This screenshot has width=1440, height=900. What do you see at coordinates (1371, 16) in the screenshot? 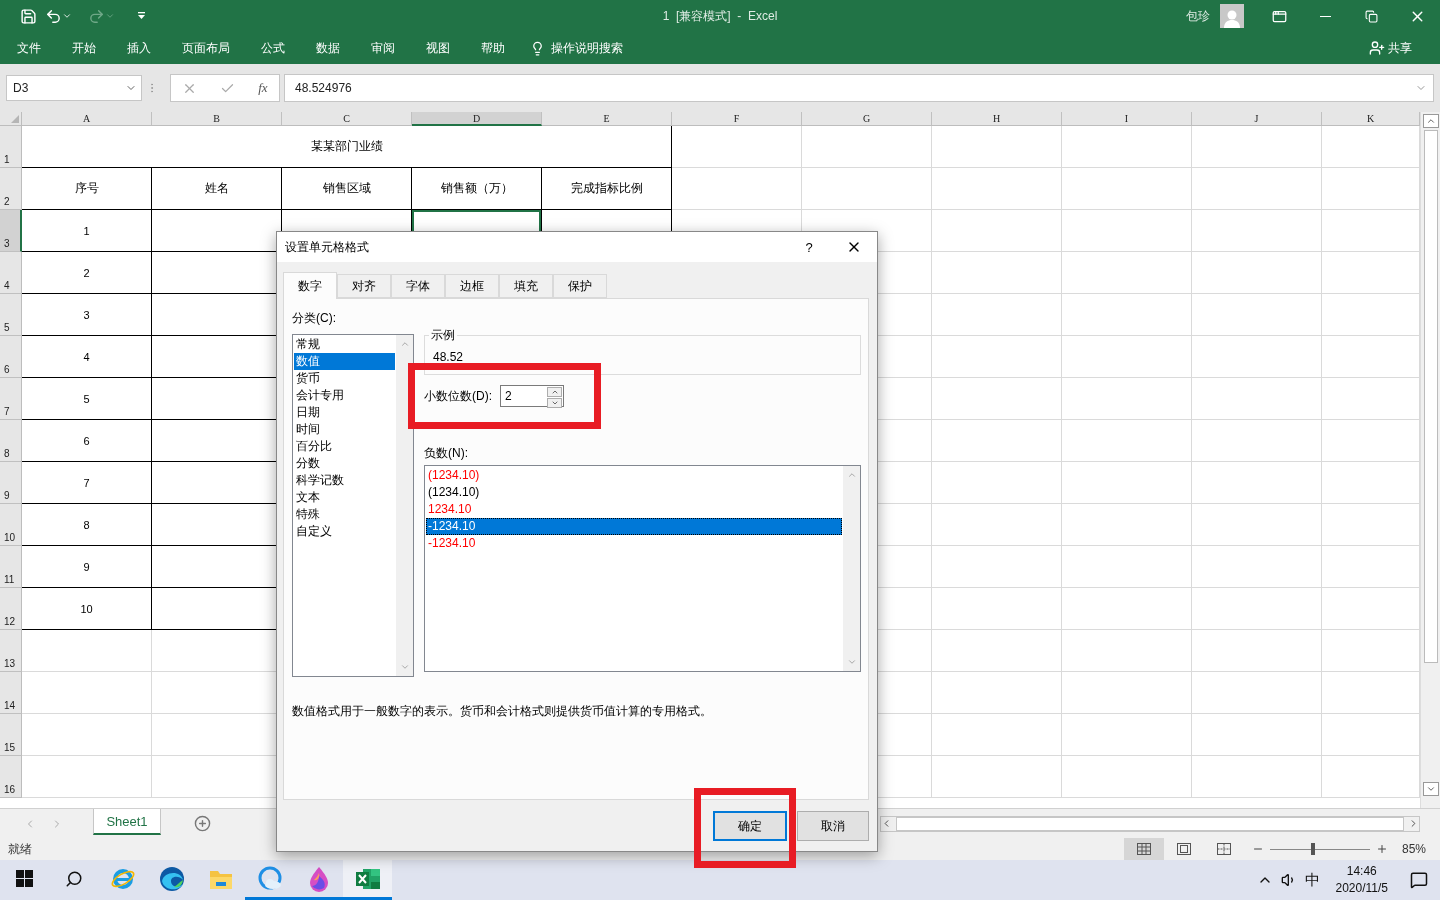
I see `restore-icon` at bounding box center [1371, 16].